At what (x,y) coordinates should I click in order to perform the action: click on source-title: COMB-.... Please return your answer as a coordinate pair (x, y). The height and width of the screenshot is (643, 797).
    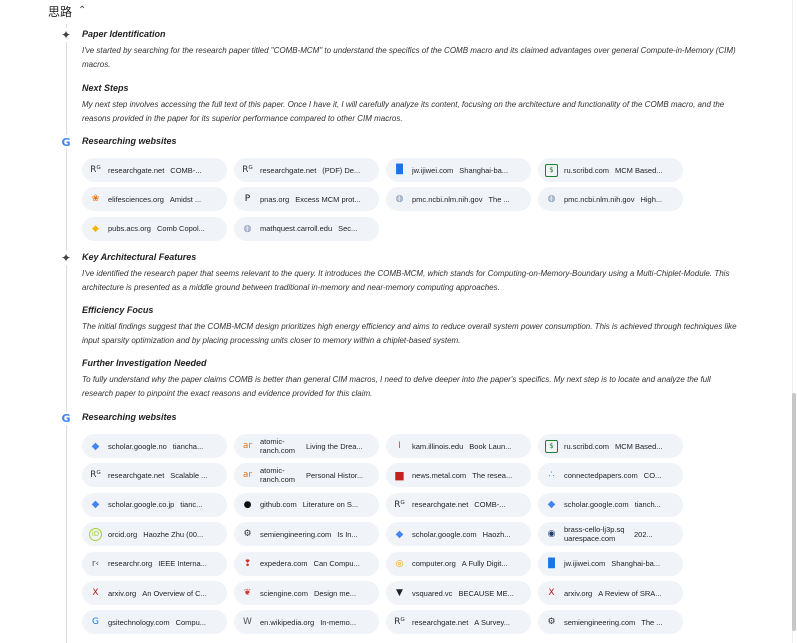
    Looking at the image, I should click on (490, 505).